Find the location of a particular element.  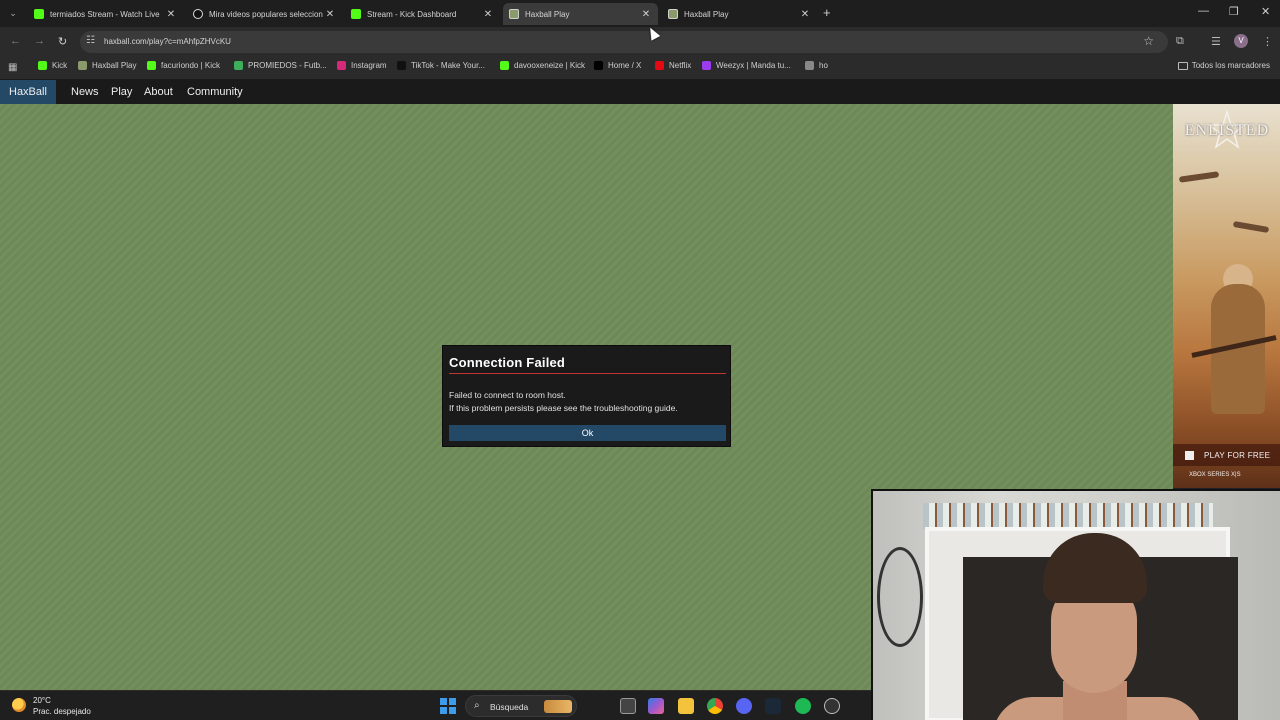

minimize-icon: — is located at coordinates (1203, 11).